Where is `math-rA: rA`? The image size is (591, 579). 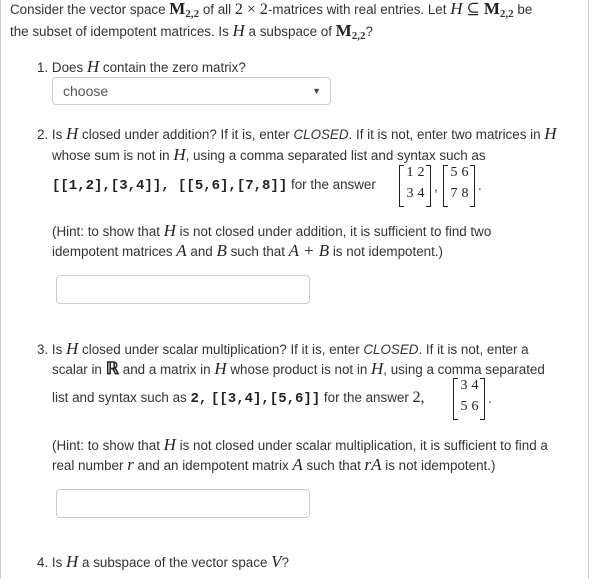 math-rA: rA is located at coordinates (373, 464).